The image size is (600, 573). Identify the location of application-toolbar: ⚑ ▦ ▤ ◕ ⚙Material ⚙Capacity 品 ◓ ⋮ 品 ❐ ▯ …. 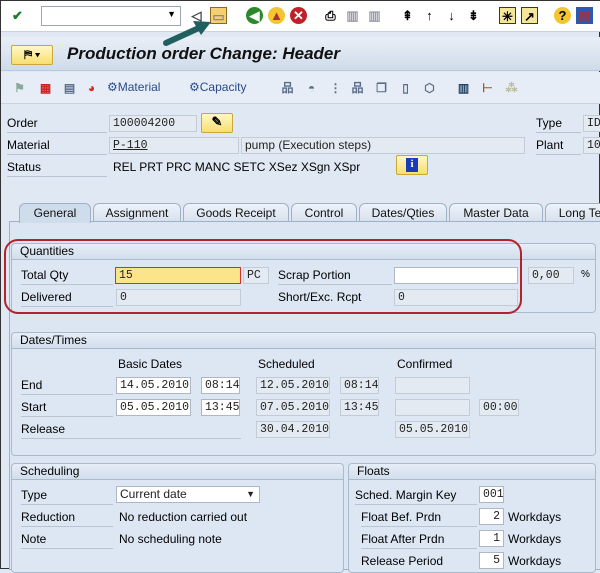
(300, 88).